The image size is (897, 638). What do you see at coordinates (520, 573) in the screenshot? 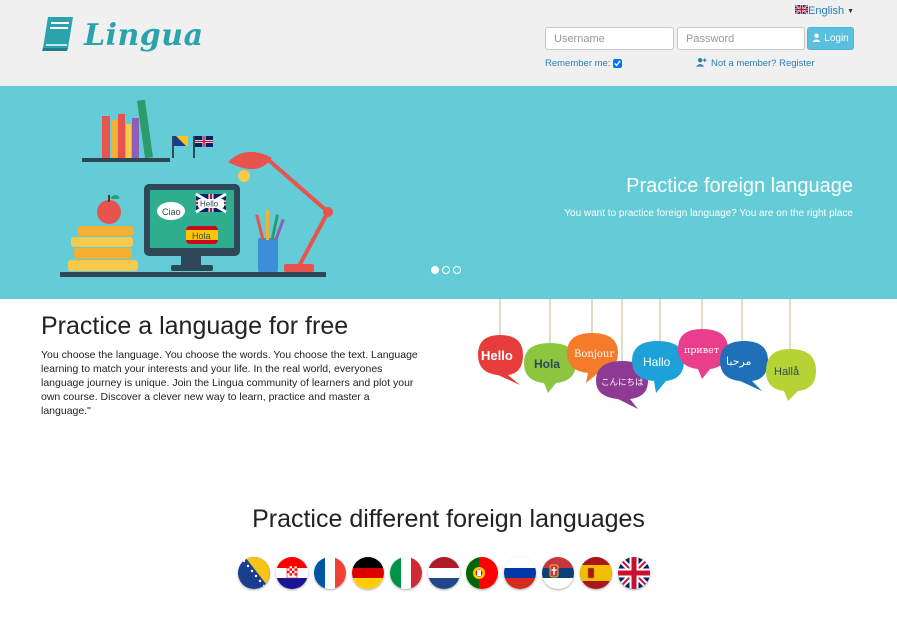
I see `russia-flag-icon` at bounding box center [520, 573].